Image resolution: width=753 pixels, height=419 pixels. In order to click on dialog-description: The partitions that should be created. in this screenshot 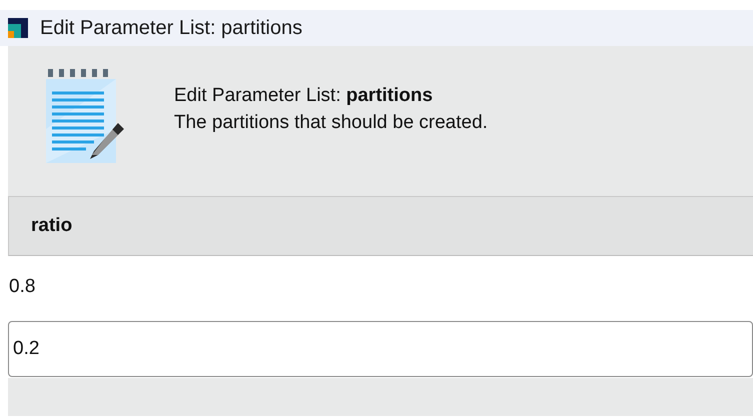, I will do `click(331, 123)`.